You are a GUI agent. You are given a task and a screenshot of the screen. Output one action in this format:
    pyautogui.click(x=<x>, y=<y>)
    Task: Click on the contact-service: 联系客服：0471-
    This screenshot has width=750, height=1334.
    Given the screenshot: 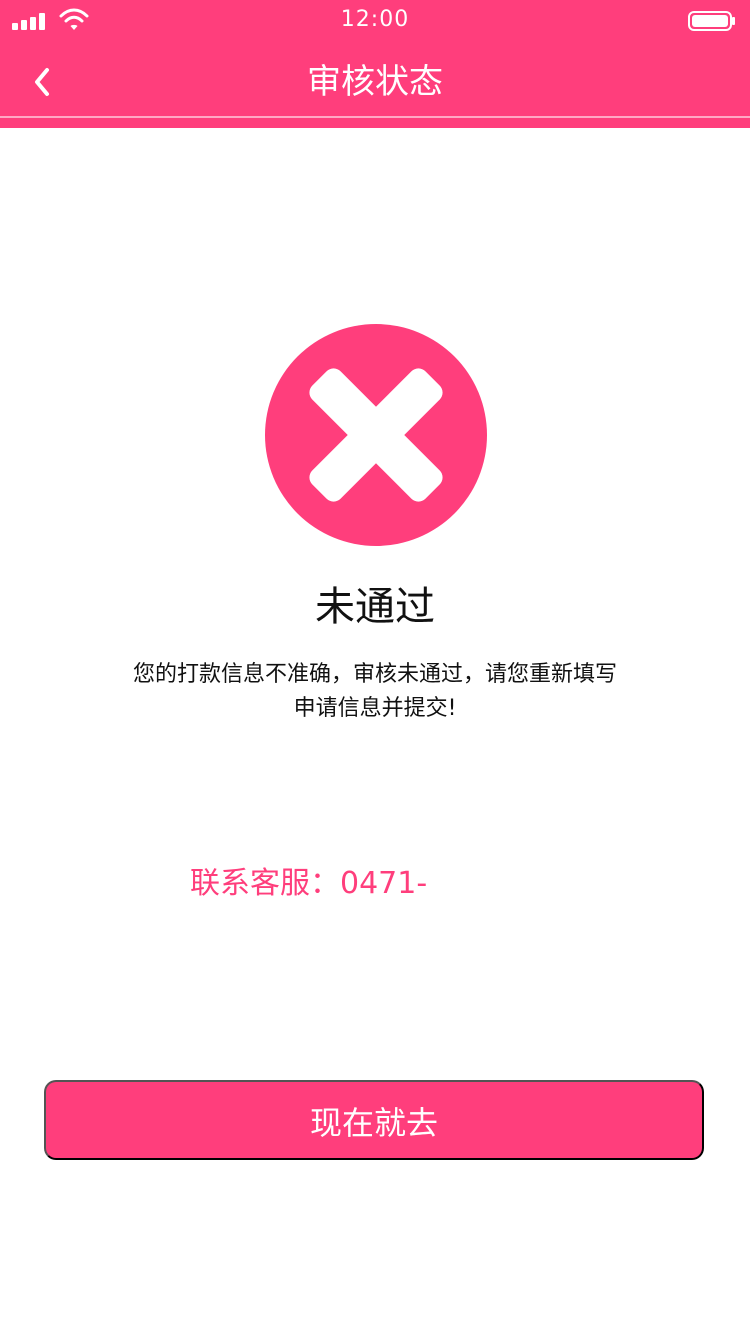 What is the action you would take?
    pyautogui.click(x=309, y=883)
    